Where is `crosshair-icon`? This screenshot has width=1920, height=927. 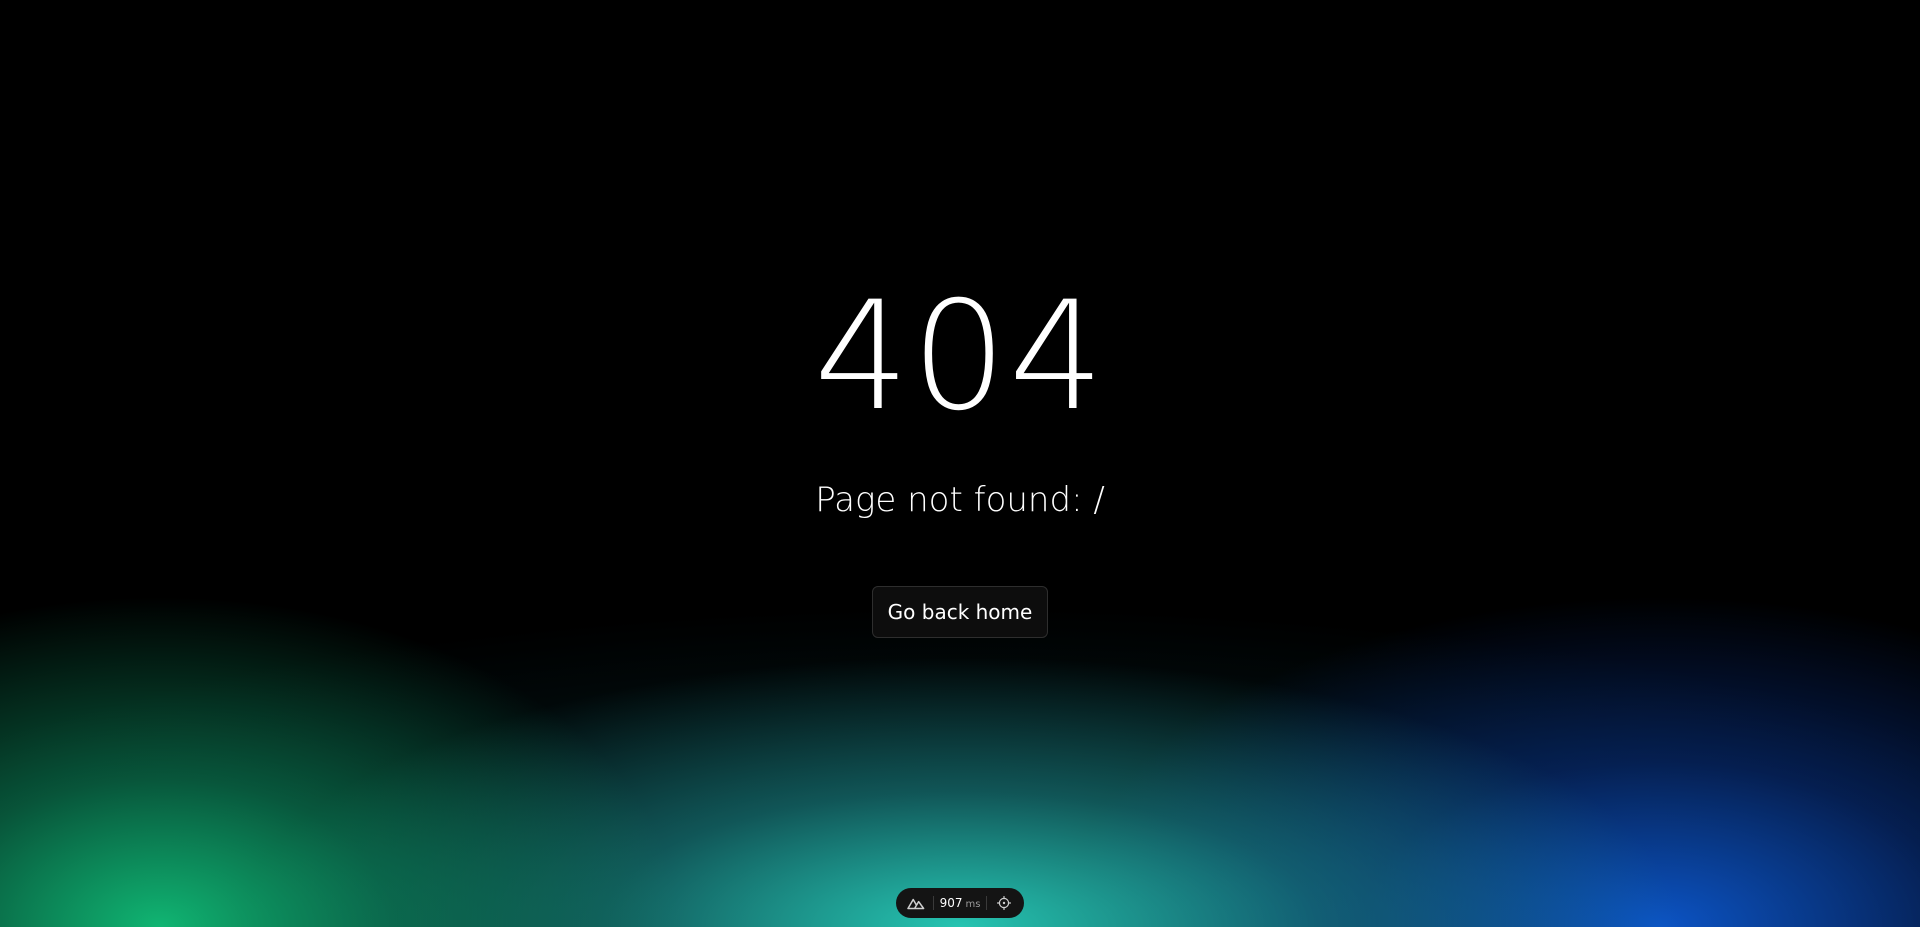 crosshair-icon is located at coordinates (1004, 903).